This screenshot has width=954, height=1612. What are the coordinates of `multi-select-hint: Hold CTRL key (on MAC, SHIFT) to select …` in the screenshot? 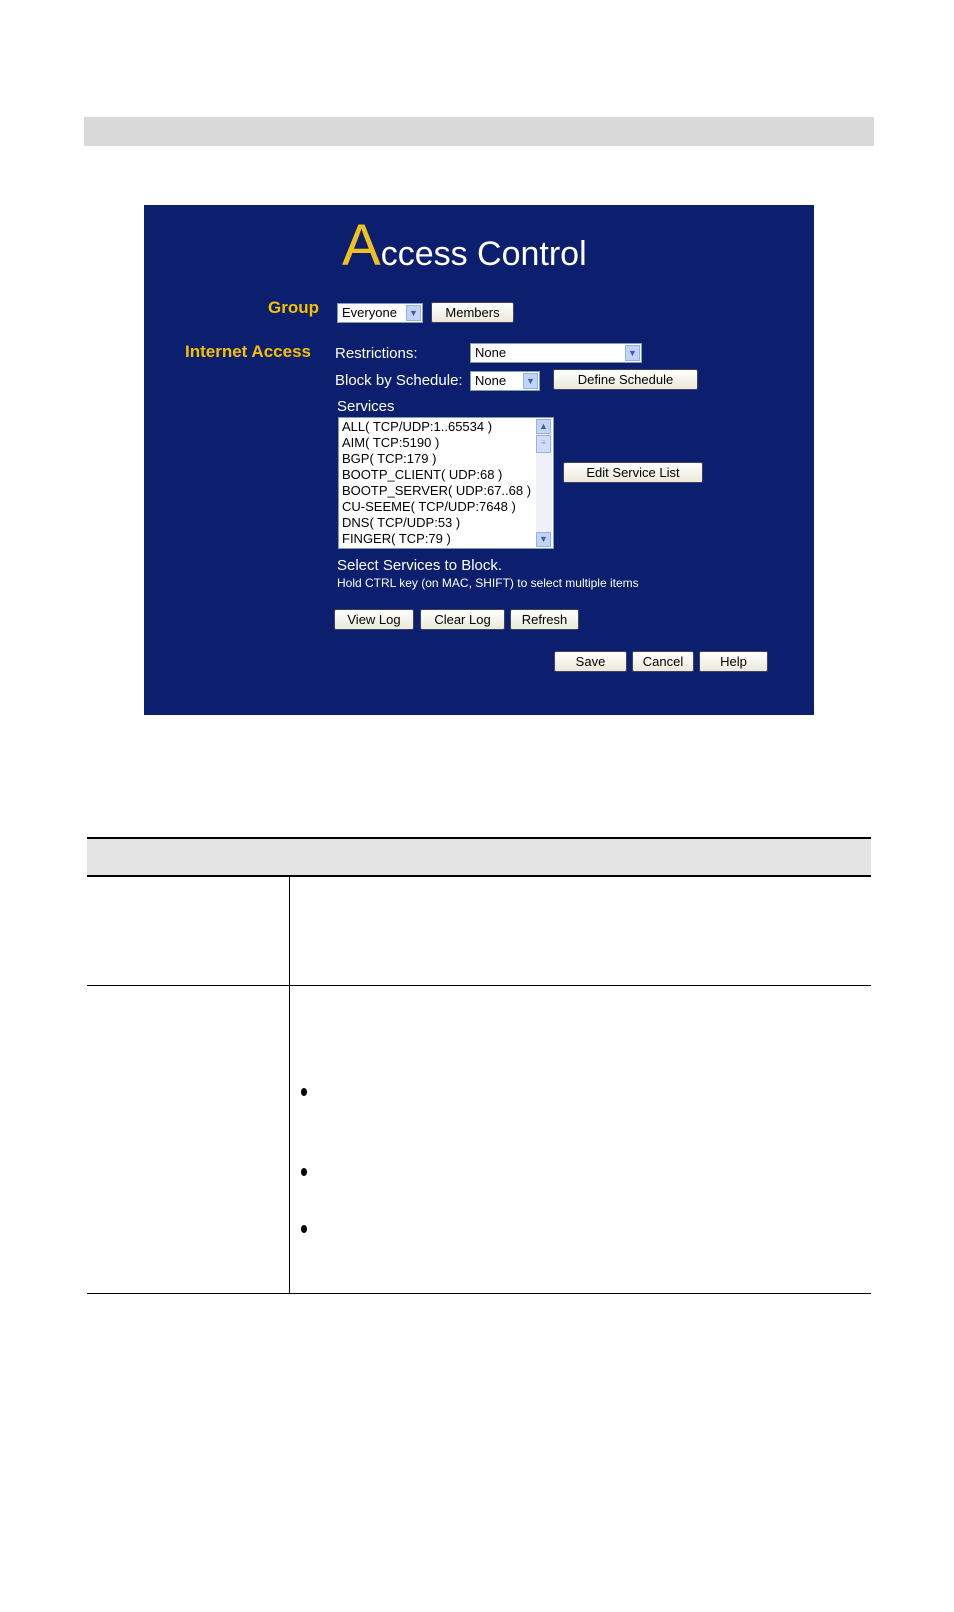 It's located at (488, 583).